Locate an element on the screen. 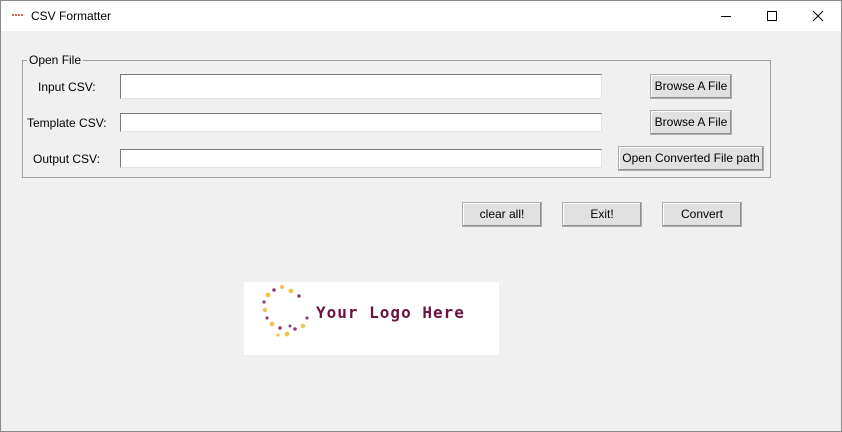 The width and height of the screenshot is (842, 432). exit-button: Exit! is located at coordinates (602, 214).